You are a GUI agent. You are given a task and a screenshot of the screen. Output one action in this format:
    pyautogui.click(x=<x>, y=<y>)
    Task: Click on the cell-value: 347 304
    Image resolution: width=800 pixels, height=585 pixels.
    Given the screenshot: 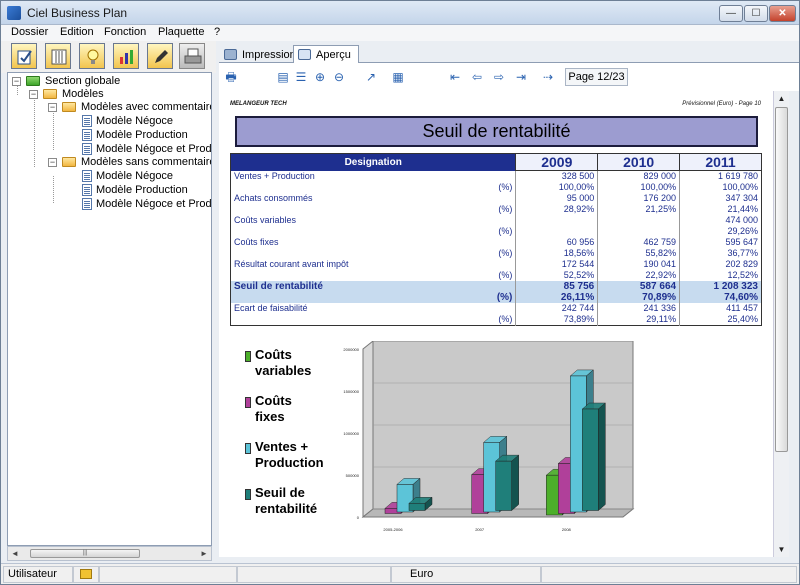 What is the action you would take?
    pyautogui.click(x=720, y=198)
    